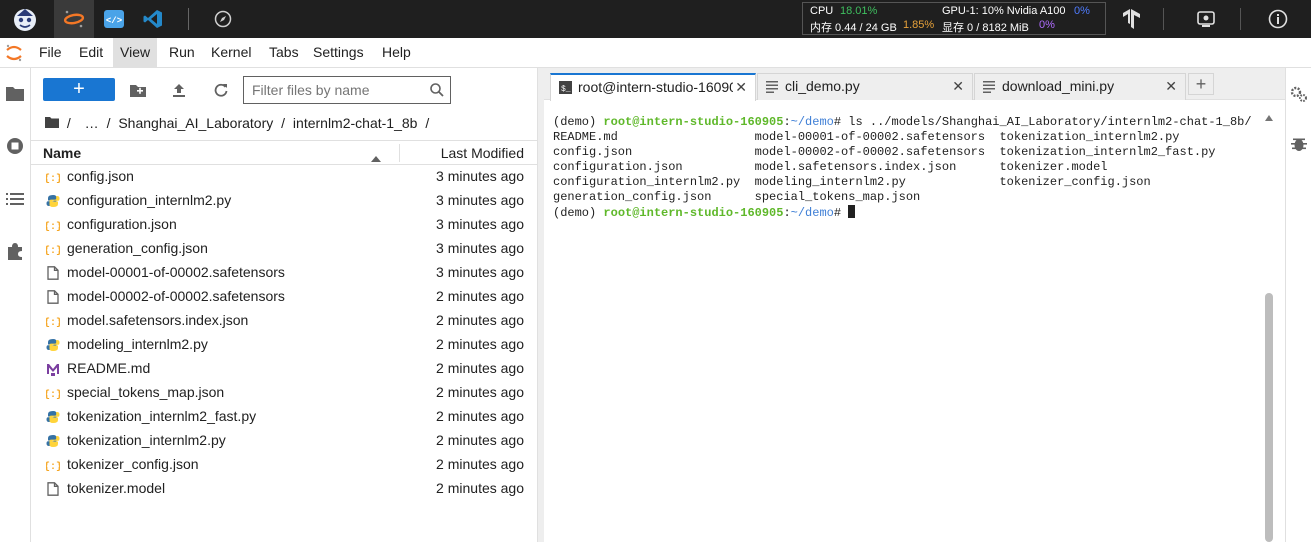  What do you see at coordinates (74, 19) in the screenshot?
I see `jupyter-icon` at bounding box center [74, 19].